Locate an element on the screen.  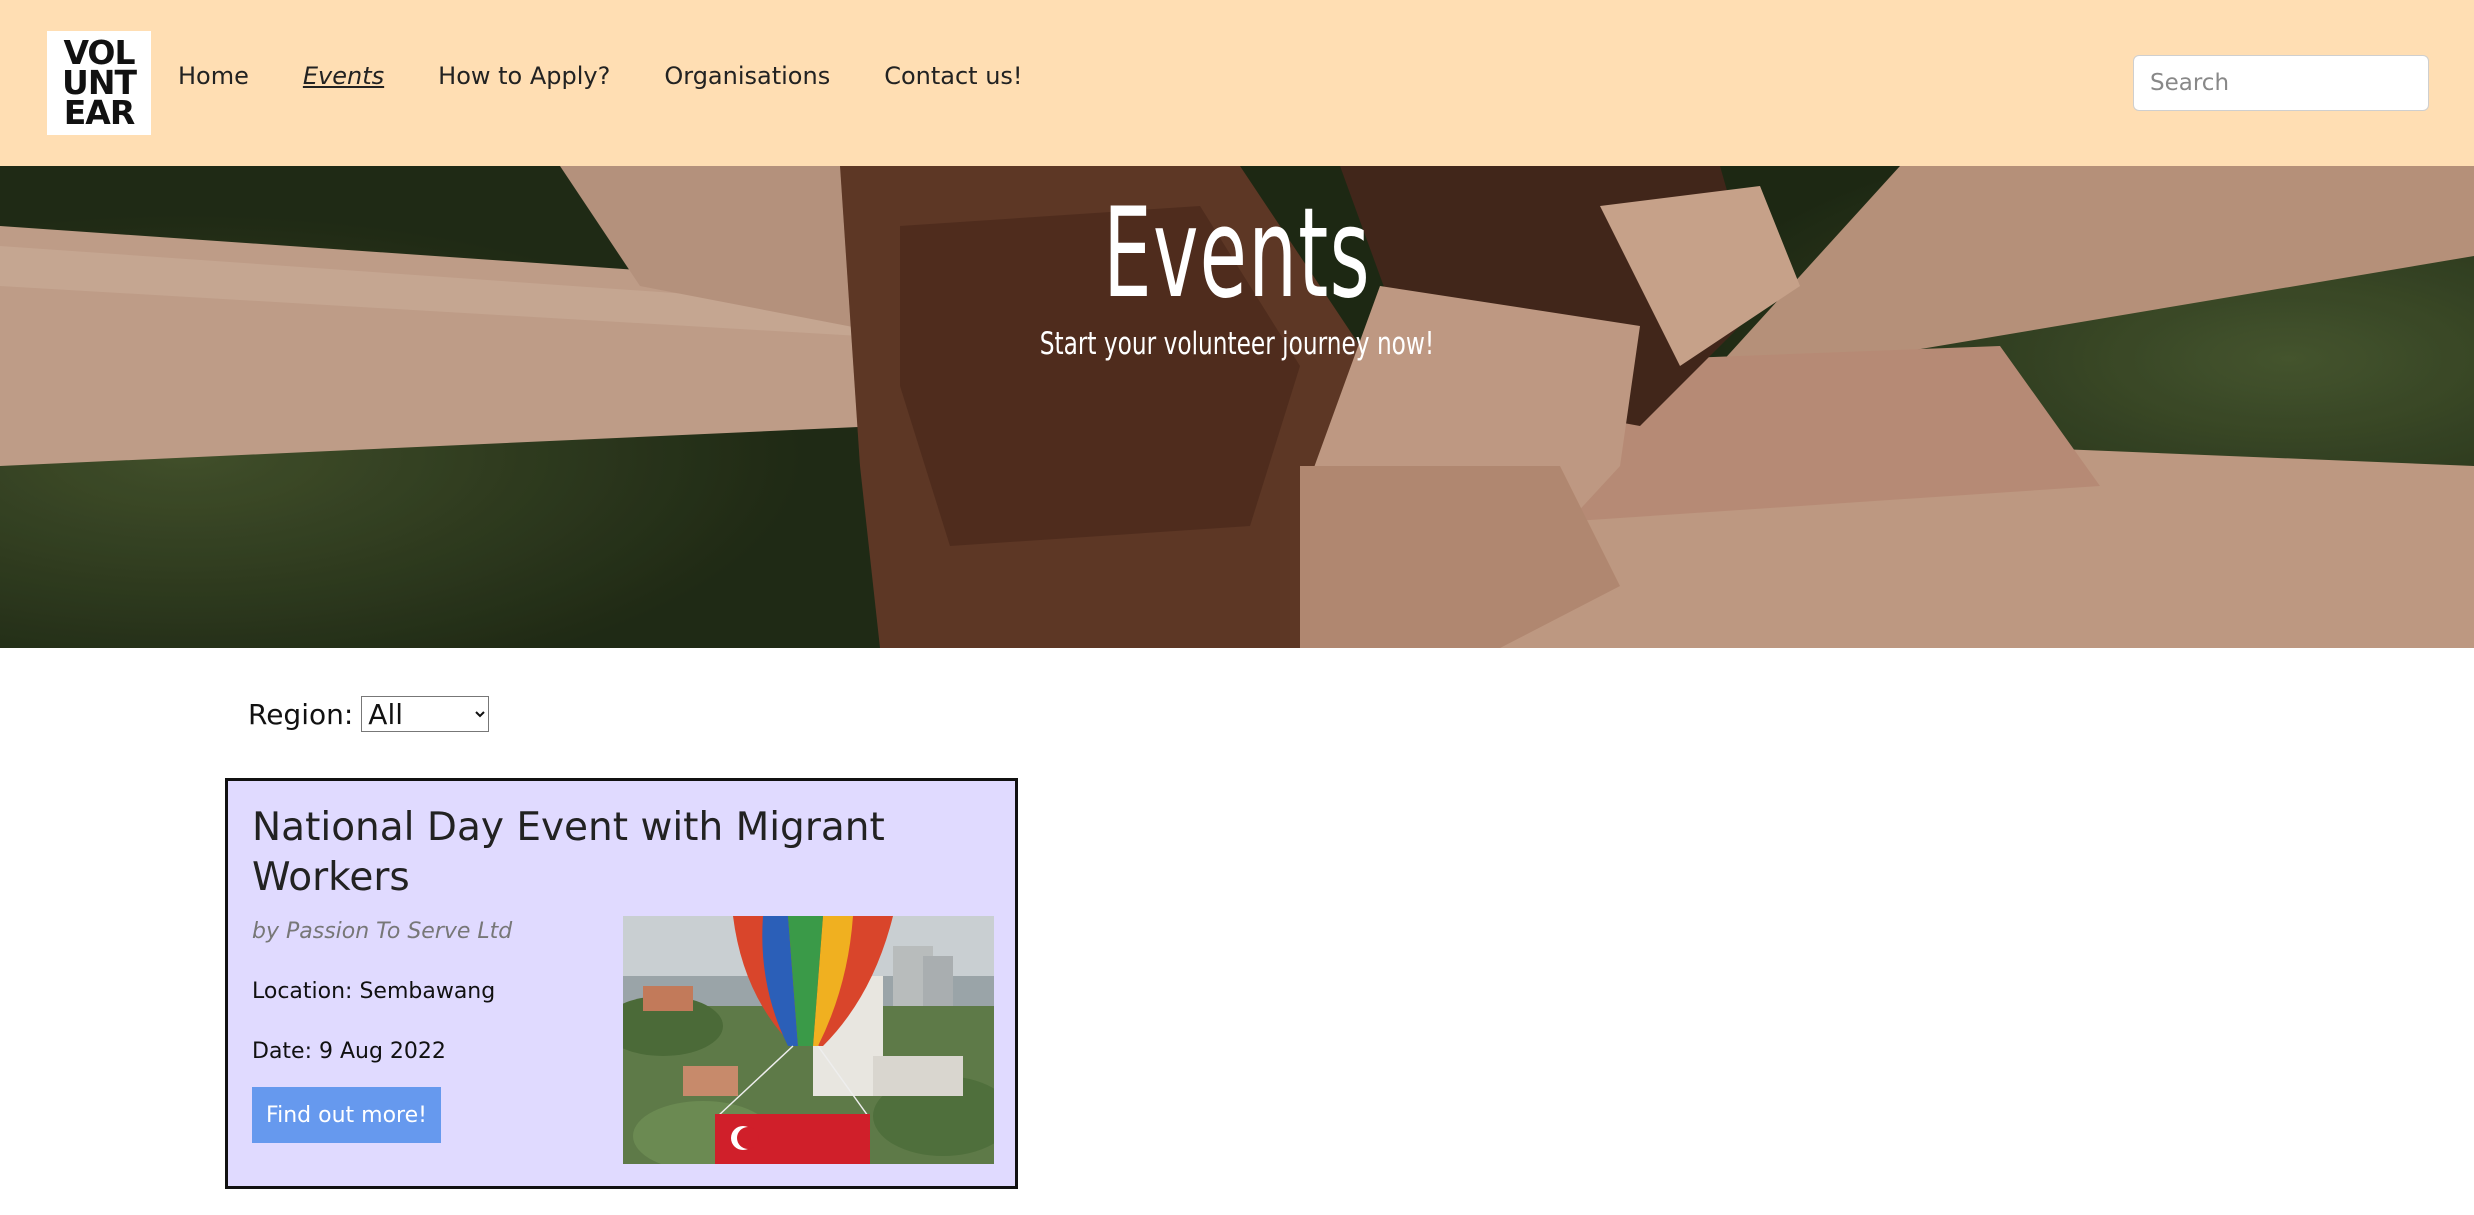
page-title: Events is located at coordinates (1237, 254).